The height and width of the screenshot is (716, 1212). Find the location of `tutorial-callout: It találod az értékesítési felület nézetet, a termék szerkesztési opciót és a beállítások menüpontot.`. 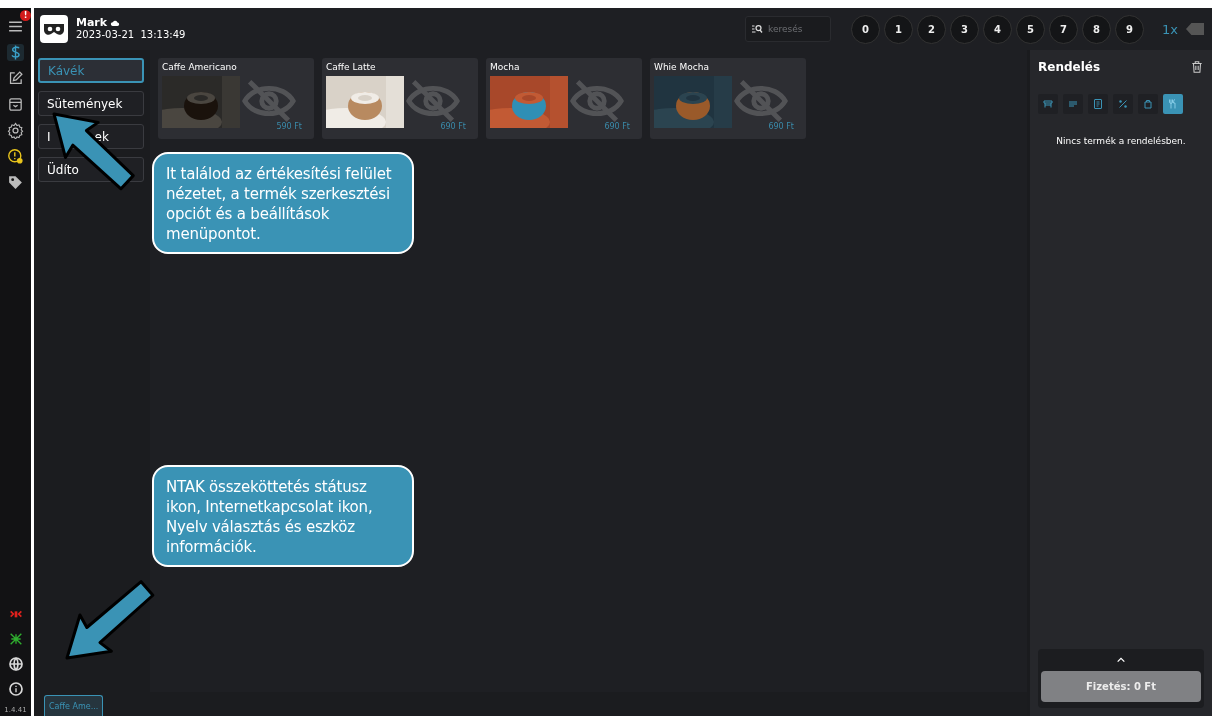

tutorial-callout: It találod az értékesítési felület nézetet, a termék szerkesztési opciót és a beállítások menüpontot. is located at coordinates (283, 203).